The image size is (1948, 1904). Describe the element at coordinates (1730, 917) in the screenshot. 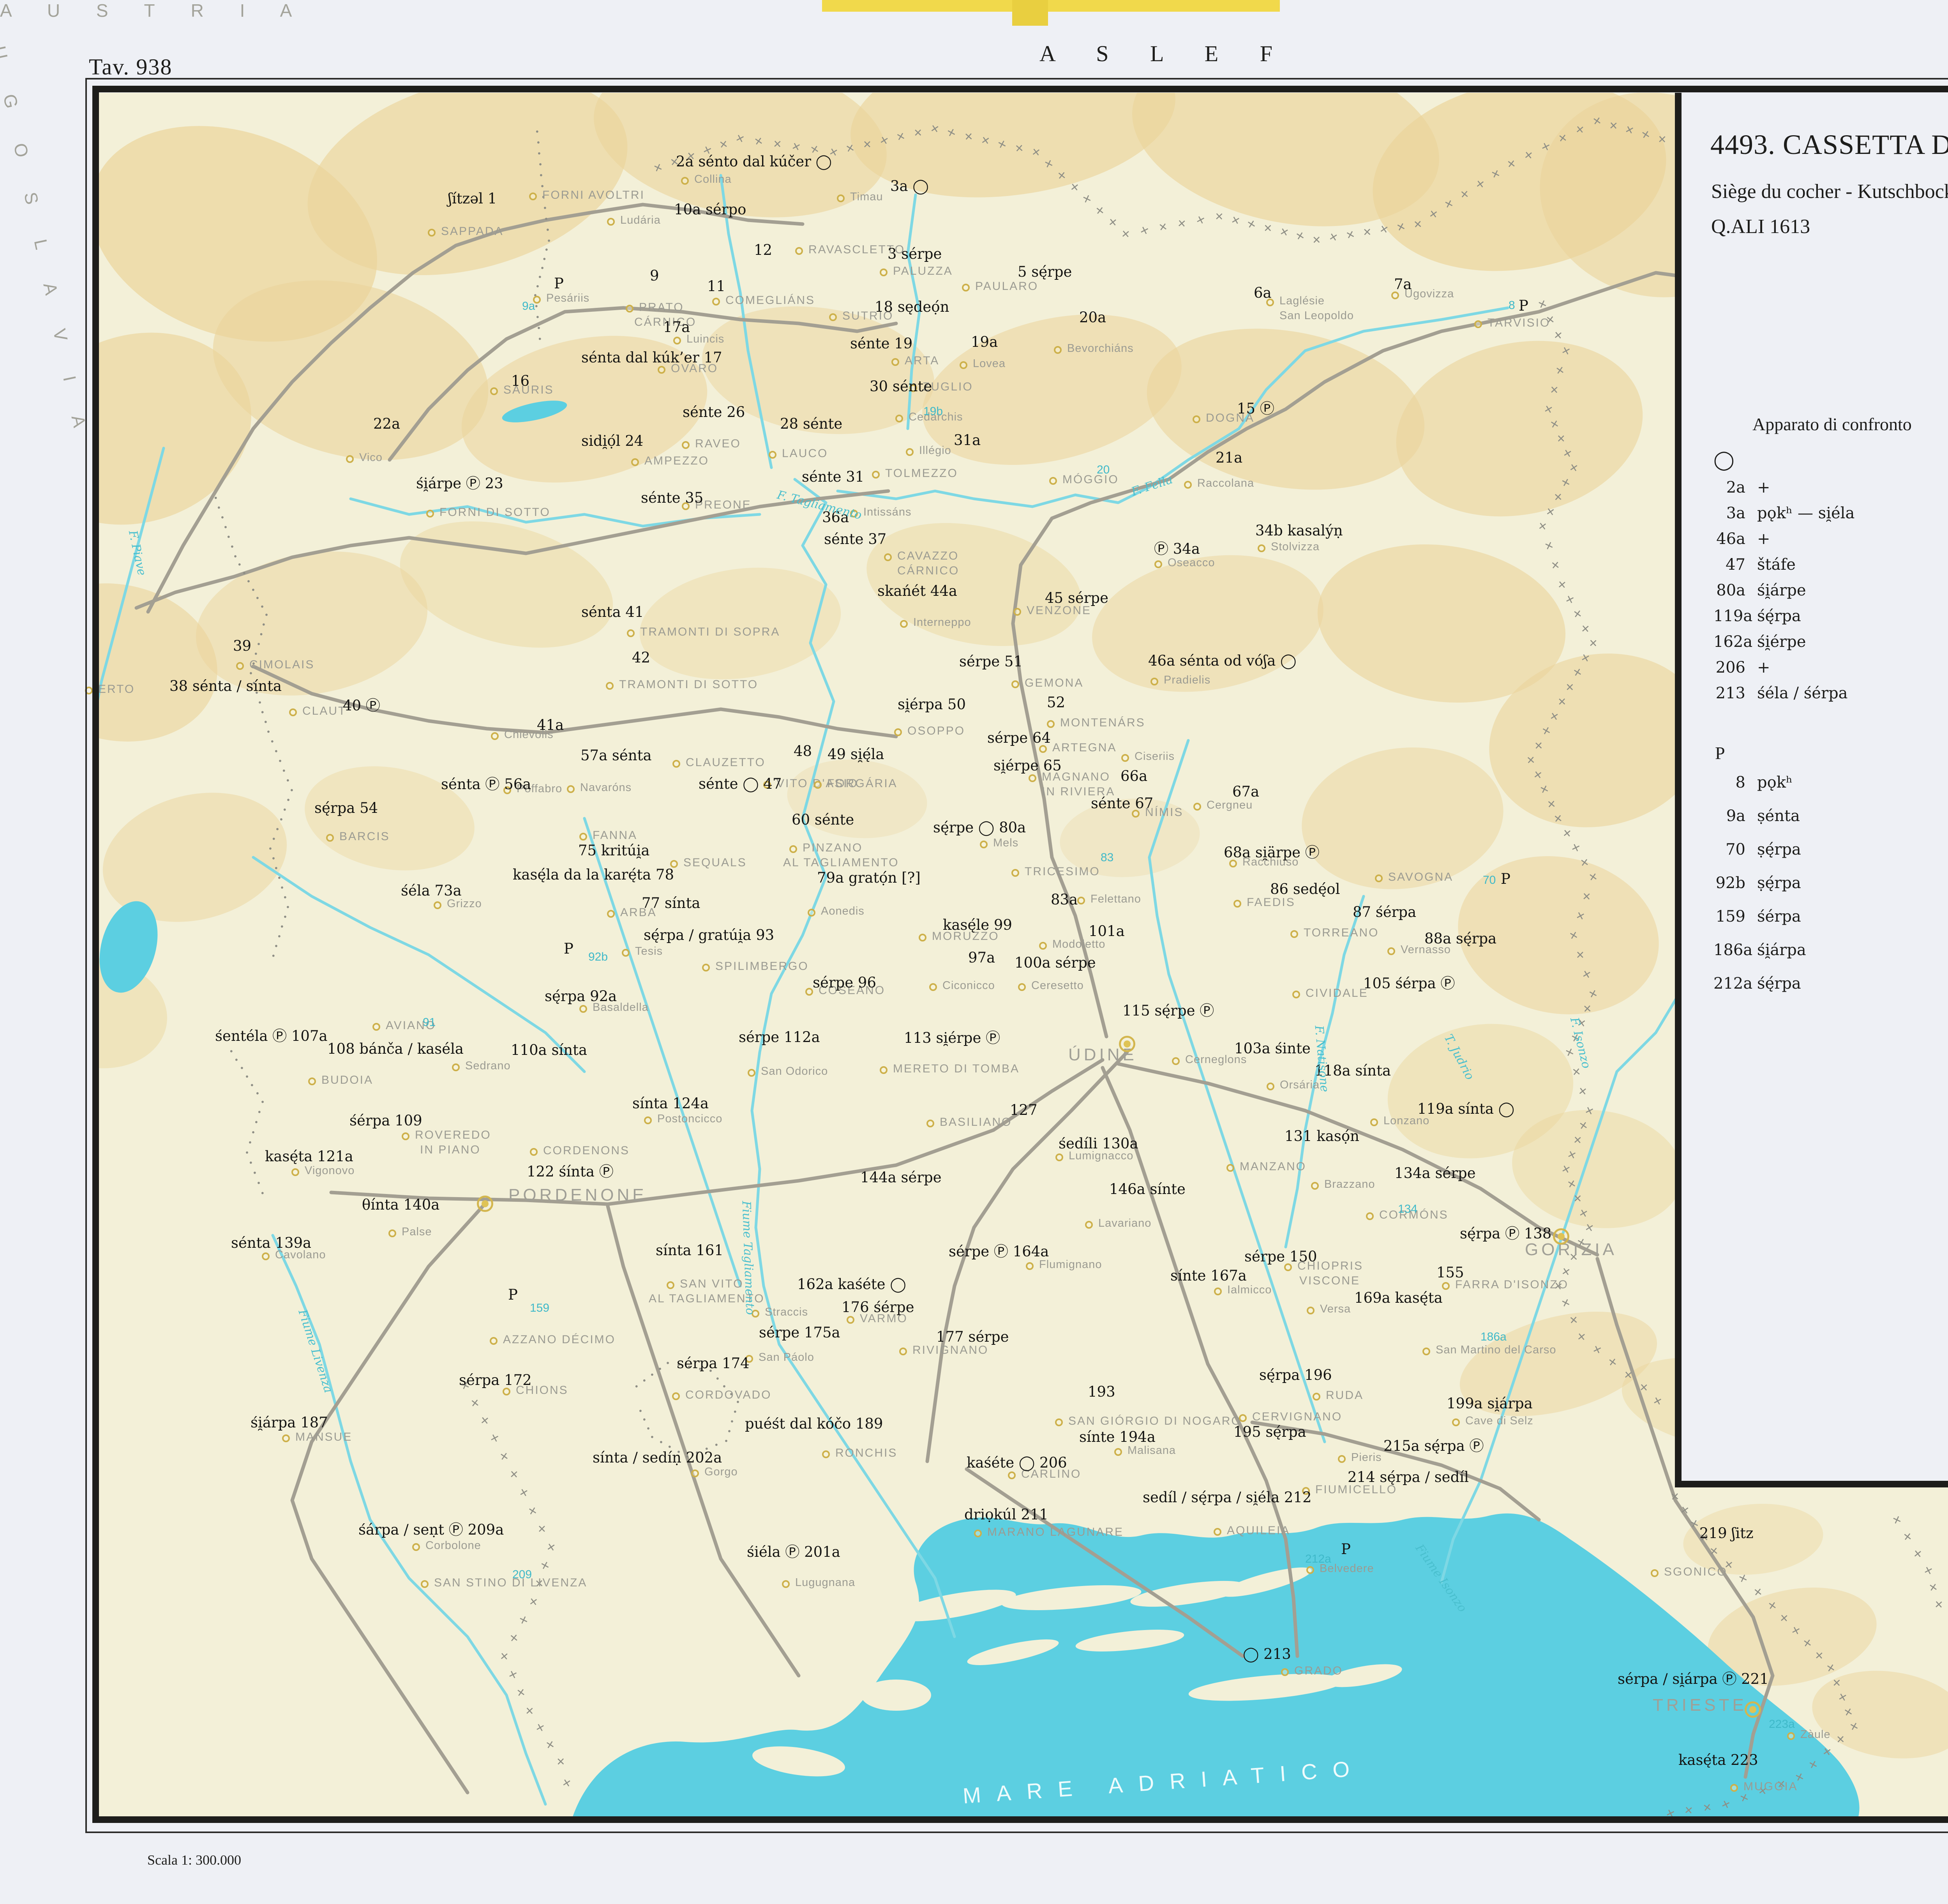

I see `legend-point-number: 159` at that location.